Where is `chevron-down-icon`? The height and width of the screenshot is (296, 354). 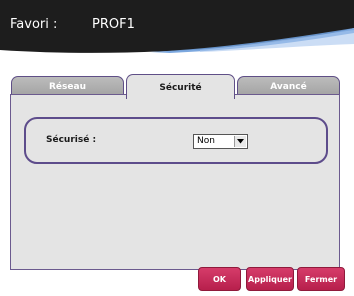
chevron-down-icon is located at coordinates (240, 141).